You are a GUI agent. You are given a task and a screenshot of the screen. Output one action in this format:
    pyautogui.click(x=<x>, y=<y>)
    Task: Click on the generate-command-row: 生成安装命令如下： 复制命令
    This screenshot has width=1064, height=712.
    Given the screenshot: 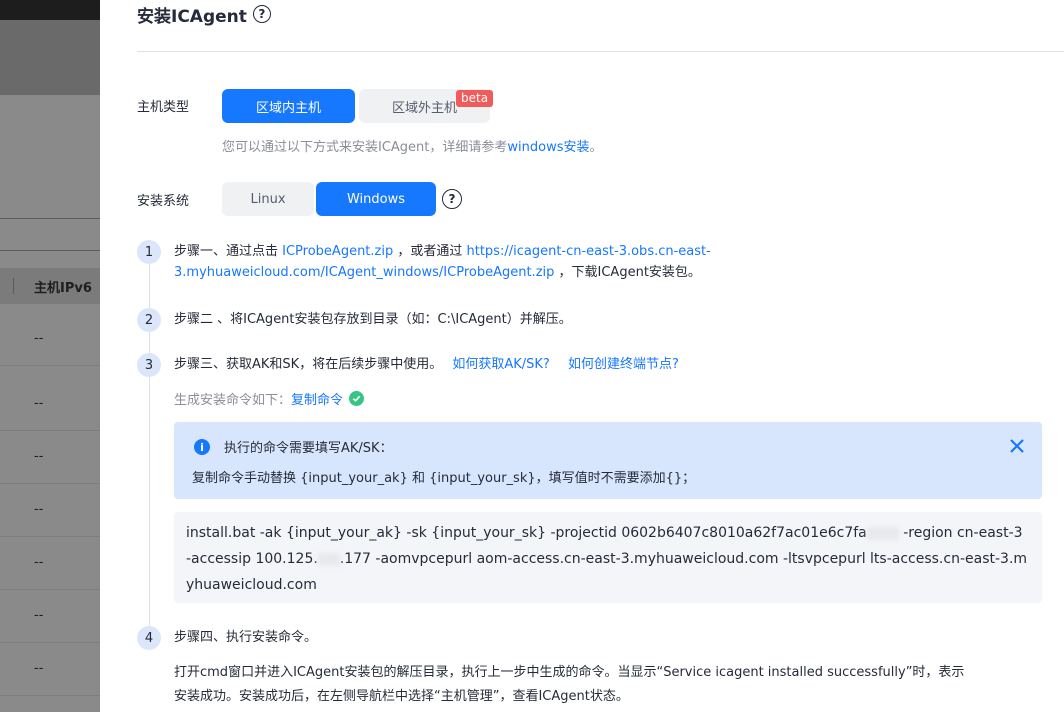 What is the action you would take?
    pyautogui.click(x=269, y=398)
    